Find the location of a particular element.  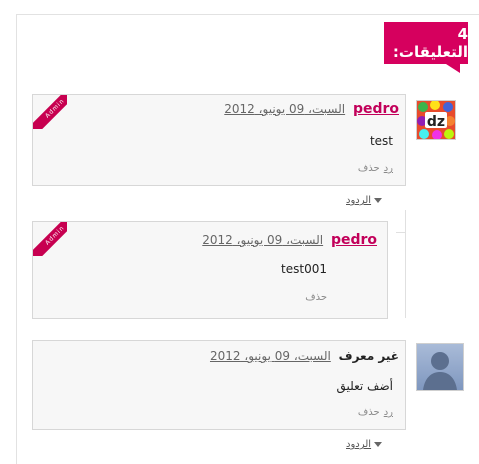

thread-connector is located at coordinates (401, 232).